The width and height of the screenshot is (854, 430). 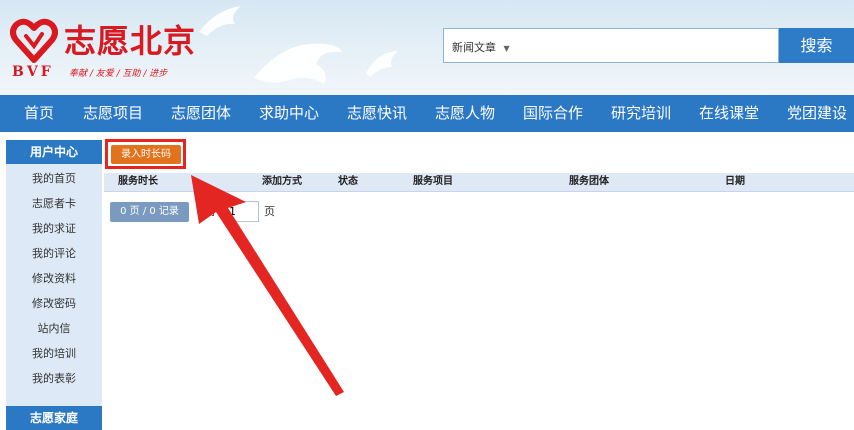 I want to click on search-category-label: 新闻文章, so click(x=474, y=47).